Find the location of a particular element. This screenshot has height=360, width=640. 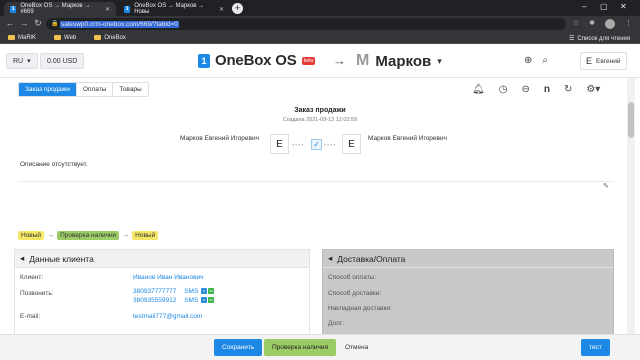

client-panel-header: ◂ Данные клиента is located at coordinates (162, 259).